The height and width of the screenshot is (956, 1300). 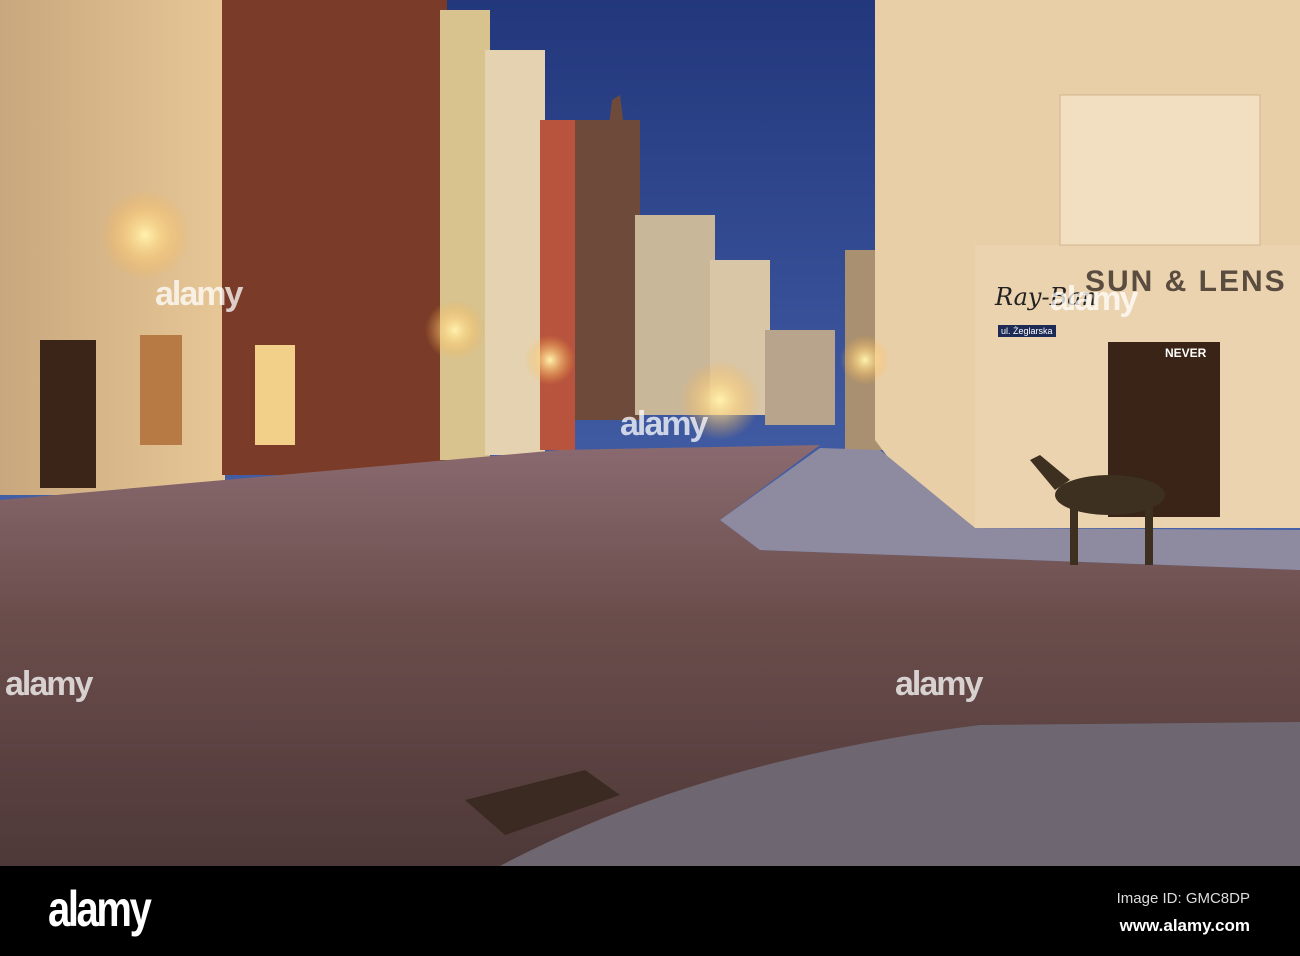 I want to click on window, so click(x=161, y=390).